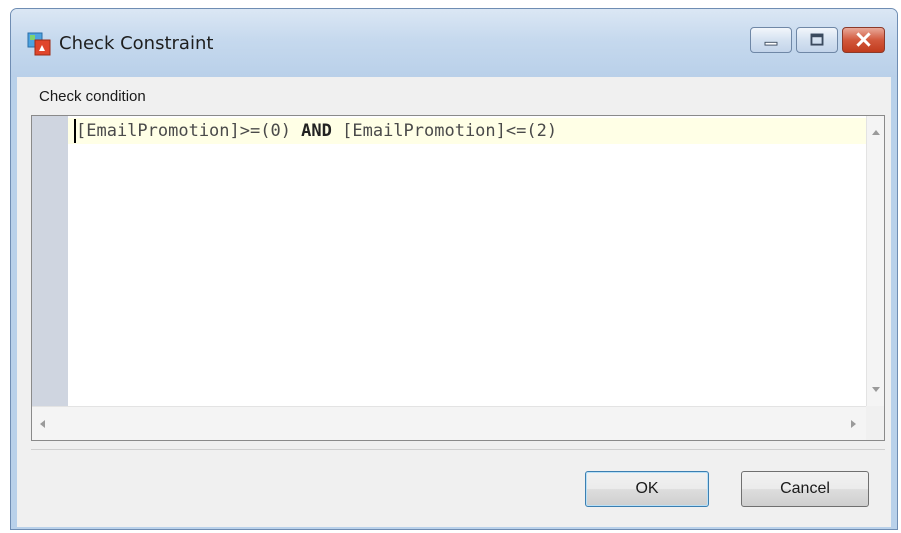  What do you see at coordinates (458, 449) in the screenshot?
I see `footer-separator` at bounding box center [458, 449].